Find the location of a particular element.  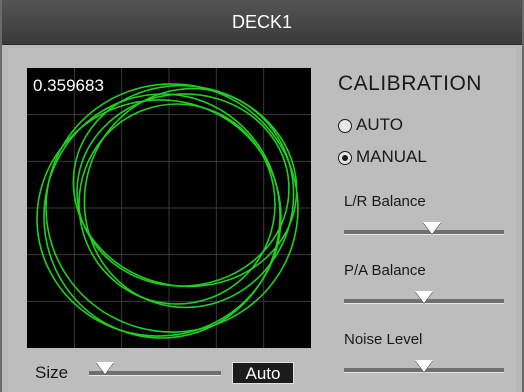

auto-button: Auto is located at coordinates (263, 373).